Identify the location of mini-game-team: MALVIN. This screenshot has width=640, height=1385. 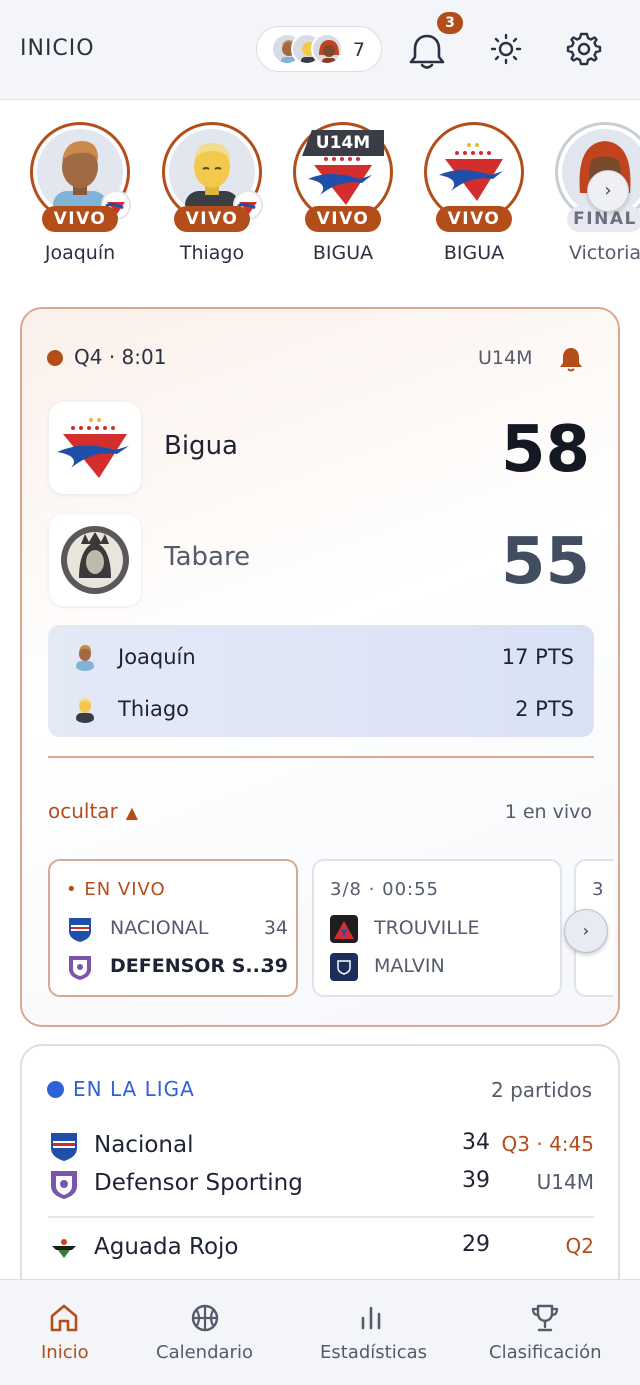
(441, 967).